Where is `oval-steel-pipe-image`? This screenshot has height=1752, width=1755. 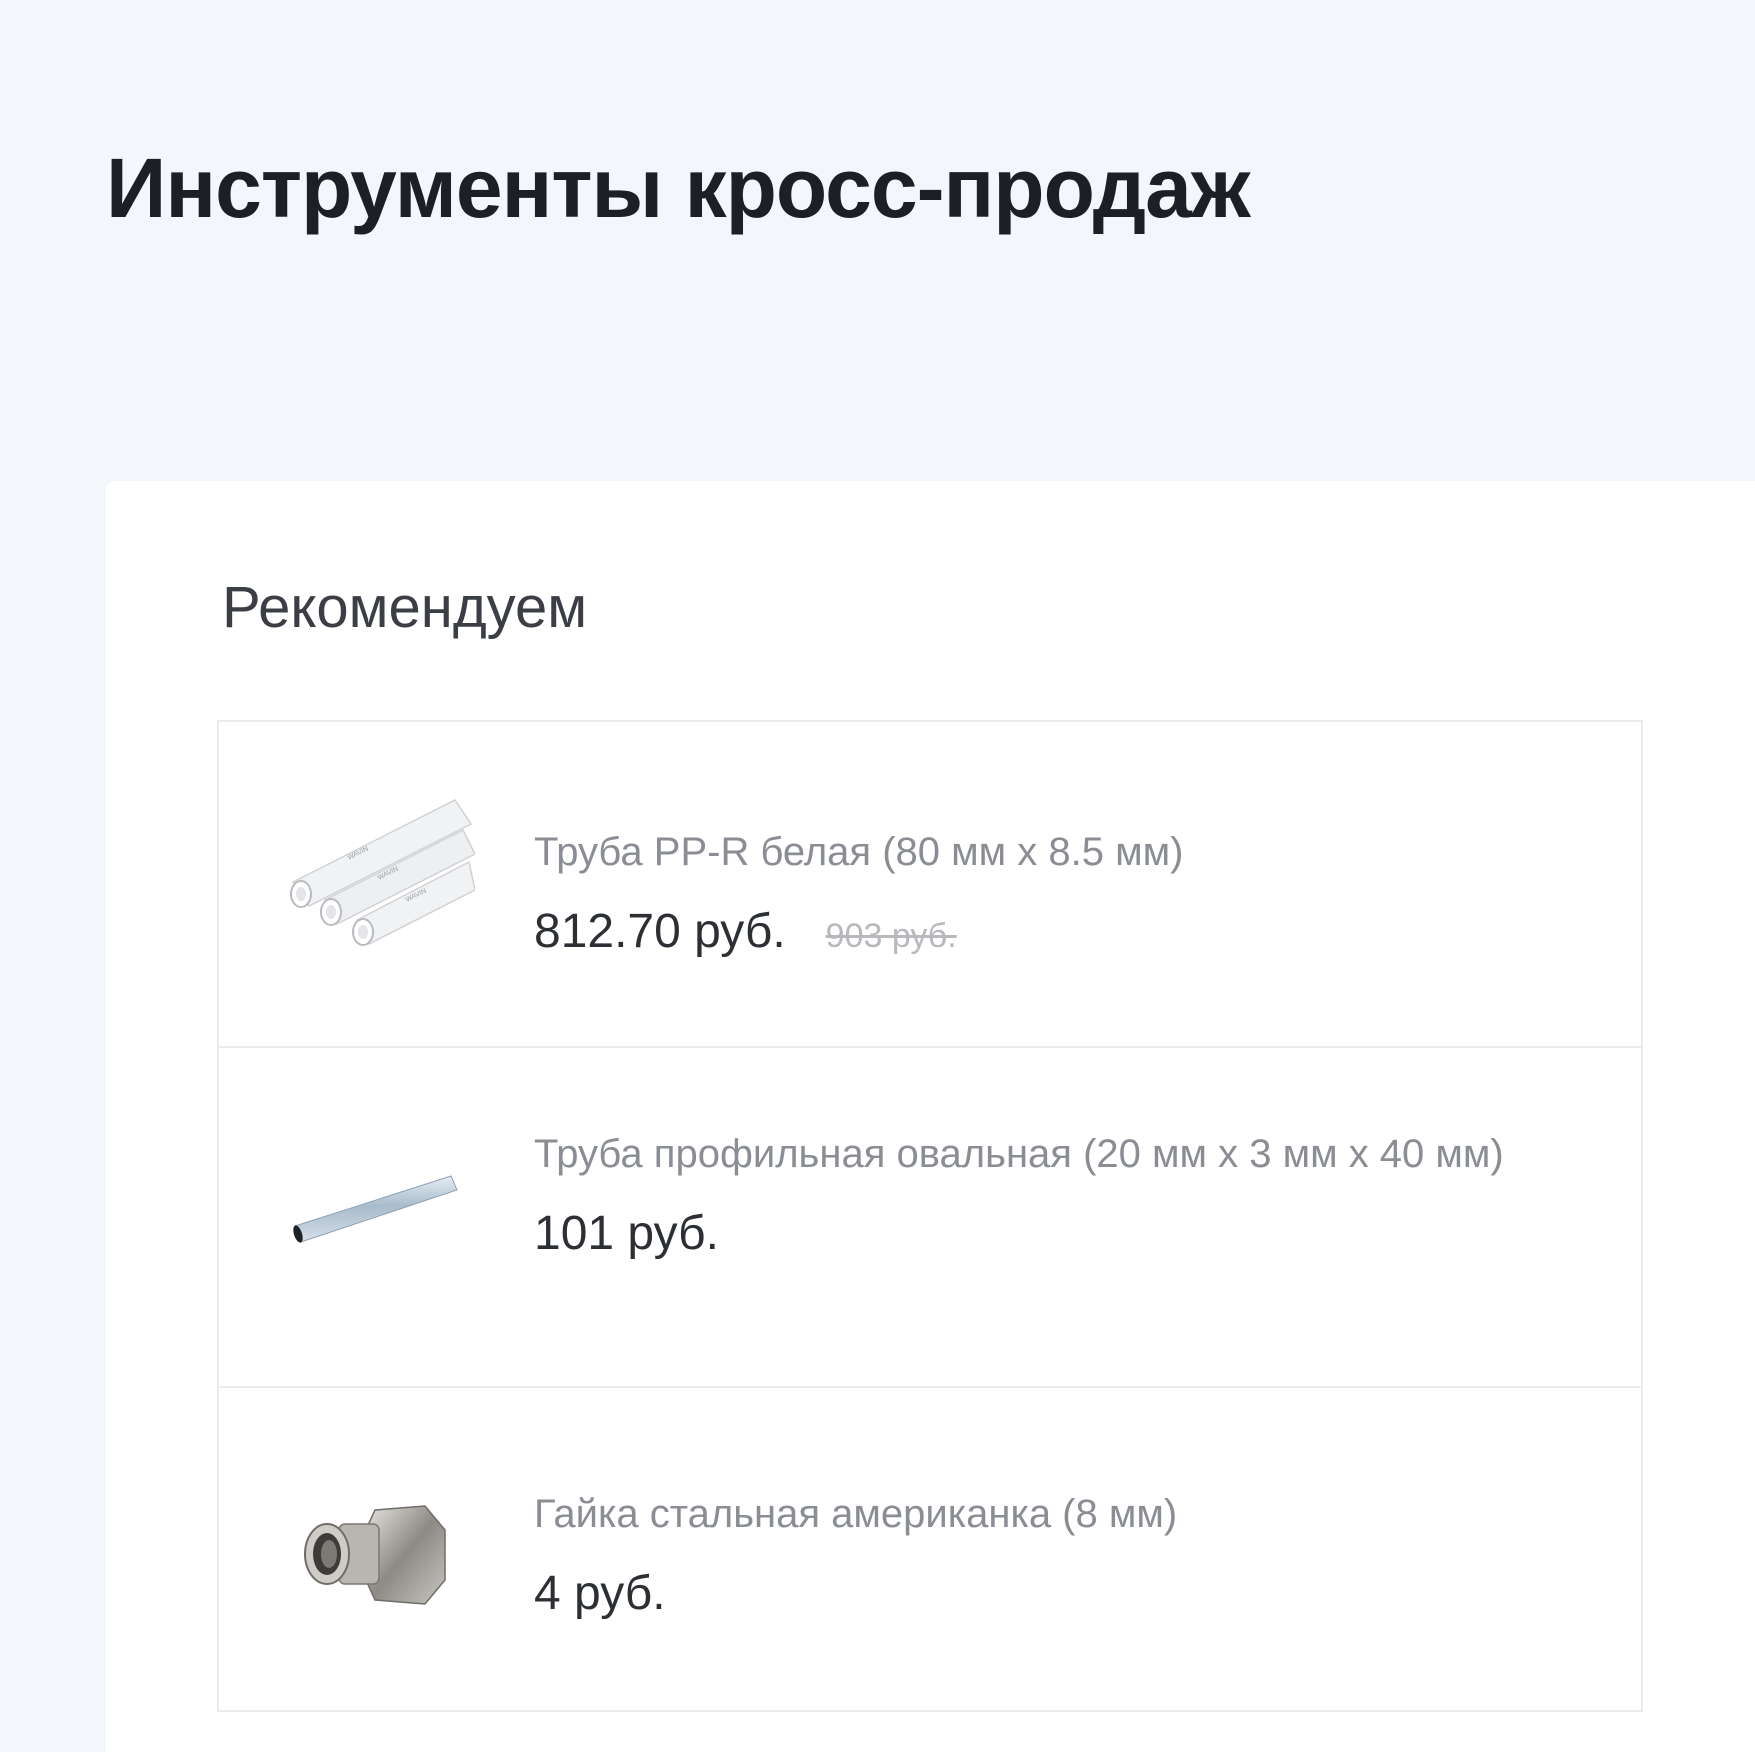 oval-steel-pipe-image is located at coordinates (380, 1213).